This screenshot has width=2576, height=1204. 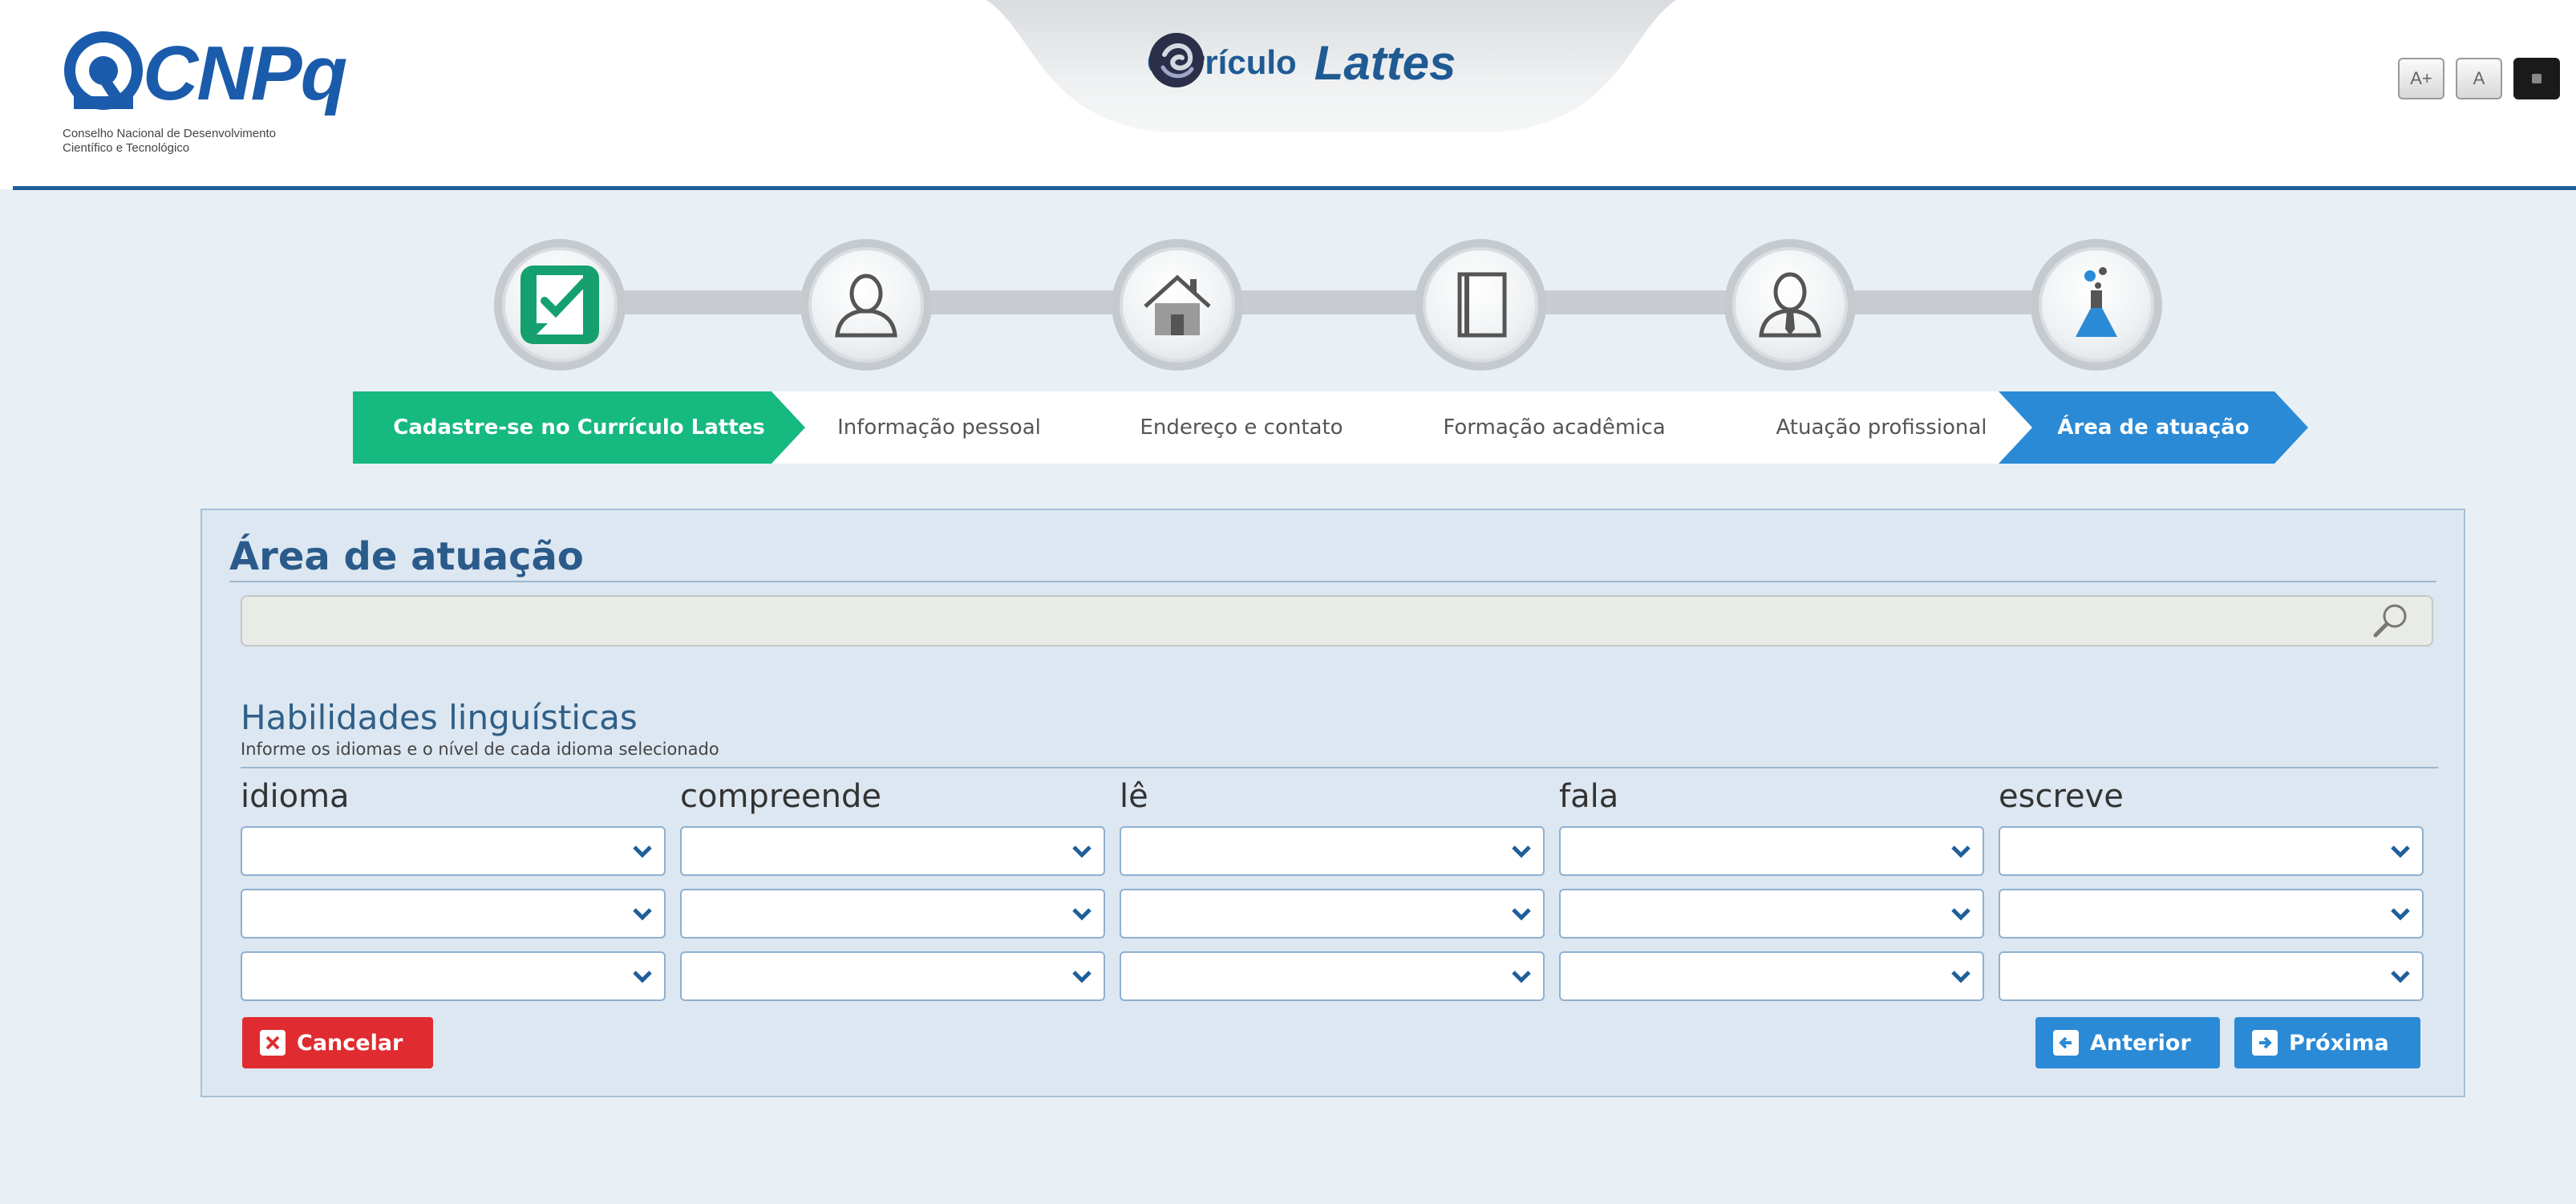 I want to click on previous-button: Anterior, so click(x=2127, y=1042).